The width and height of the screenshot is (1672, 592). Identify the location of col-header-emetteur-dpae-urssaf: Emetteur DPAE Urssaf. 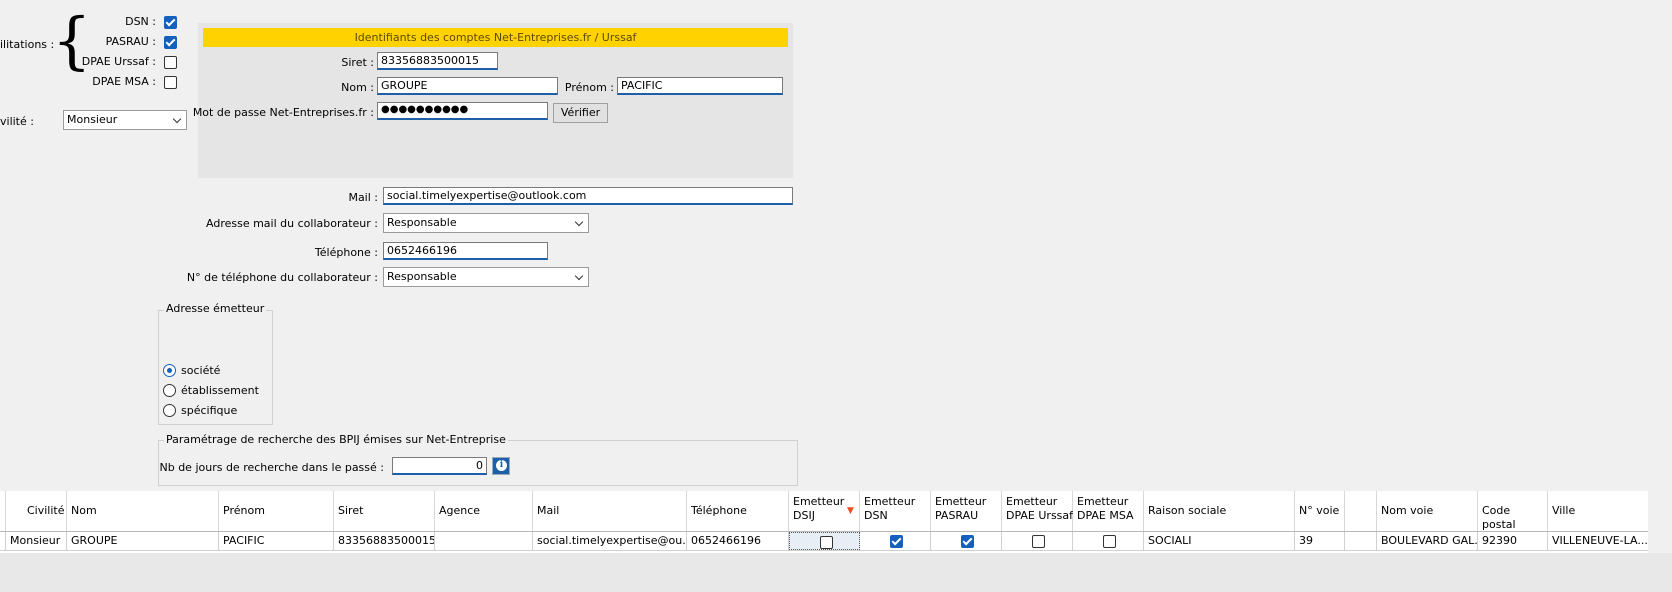
(1037, 511).